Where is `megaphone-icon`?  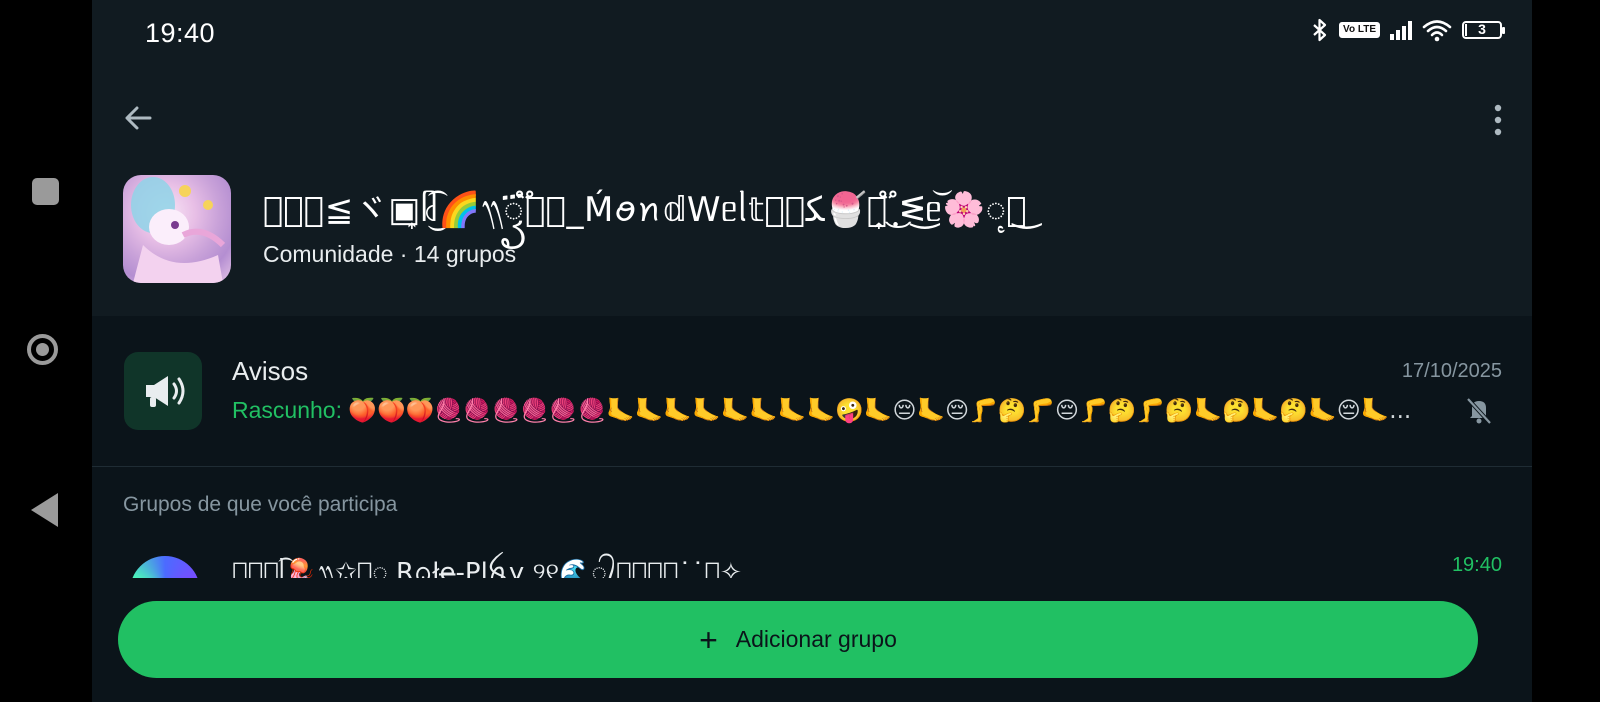
megaphone-icon is located at coordinates (165, 391).